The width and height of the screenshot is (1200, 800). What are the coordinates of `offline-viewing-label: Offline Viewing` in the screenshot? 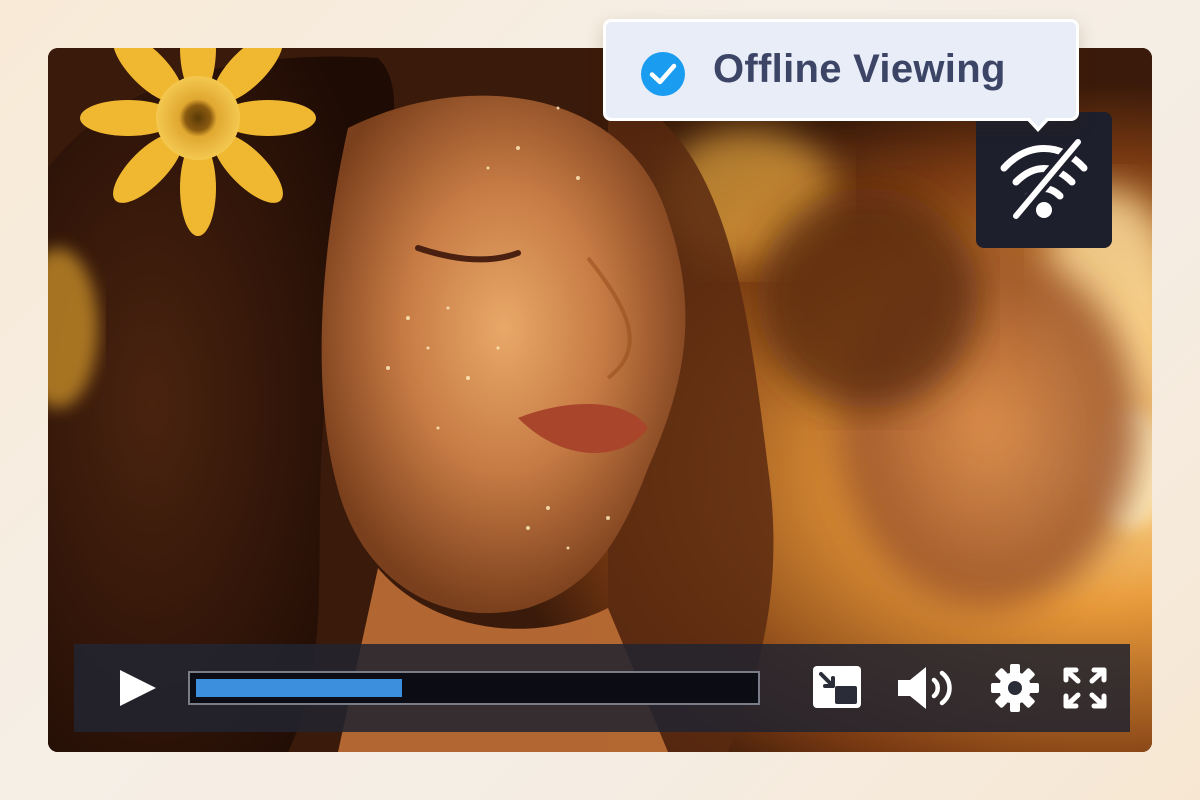 It's located at (859, 69).